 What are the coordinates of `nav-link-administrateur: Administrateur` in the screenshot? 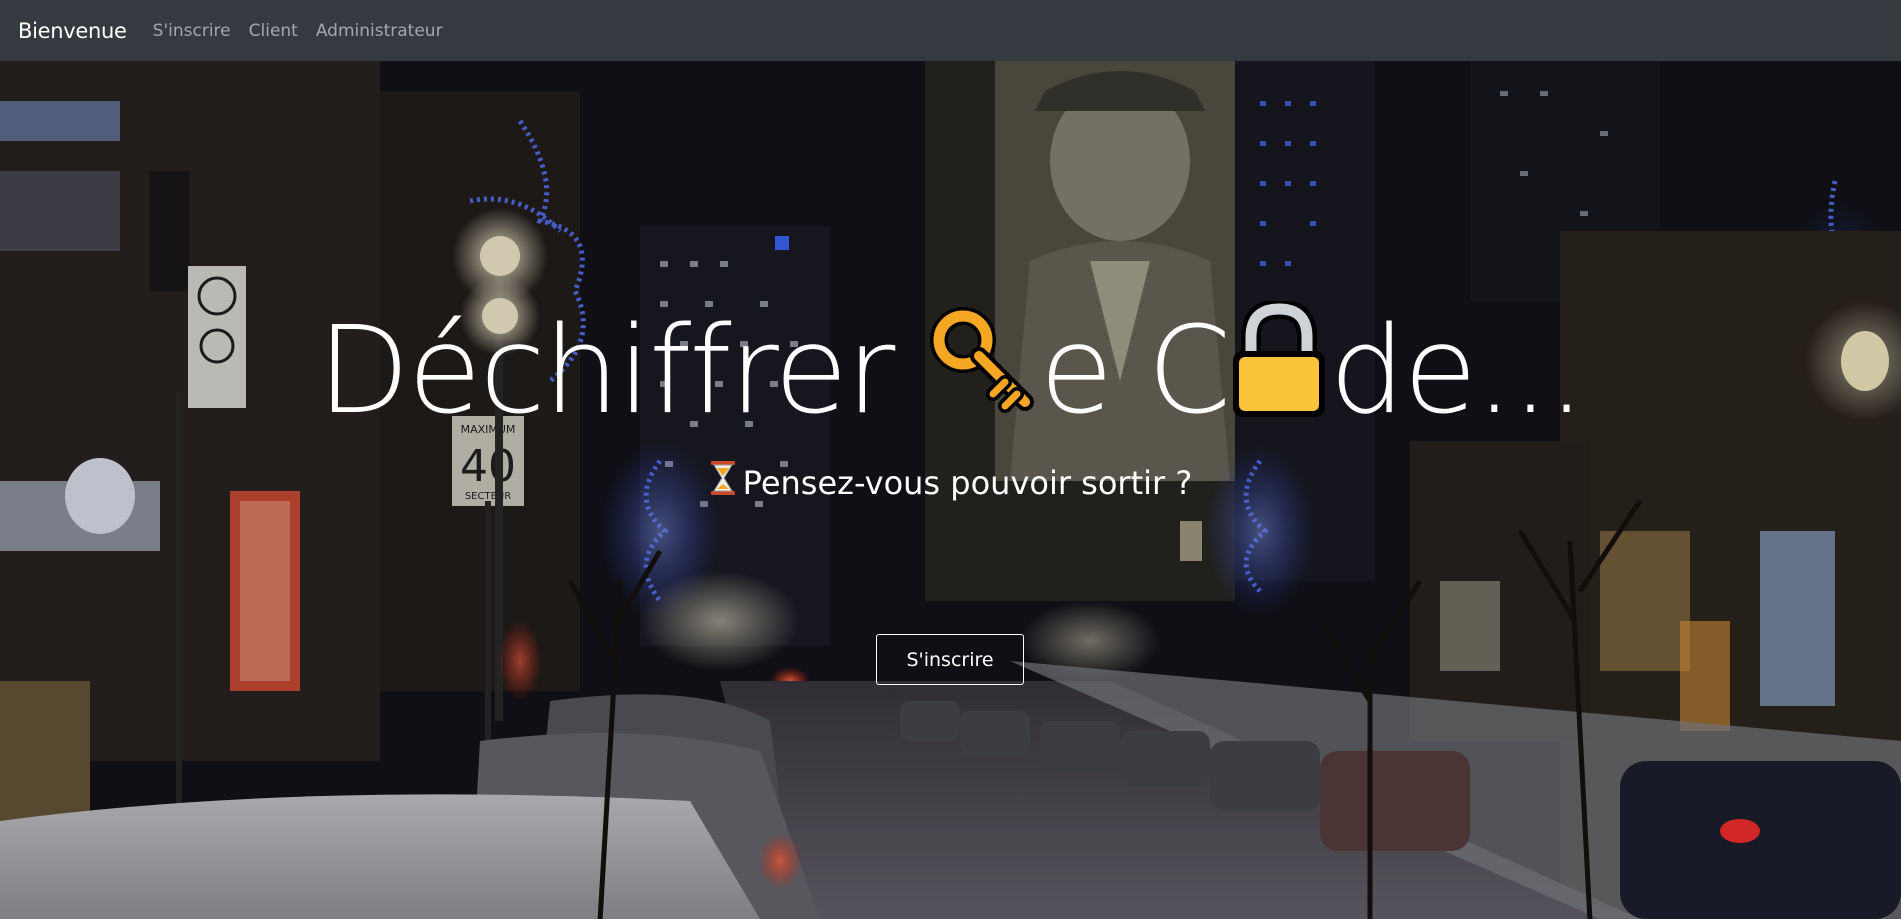 It's located at (379, 31).